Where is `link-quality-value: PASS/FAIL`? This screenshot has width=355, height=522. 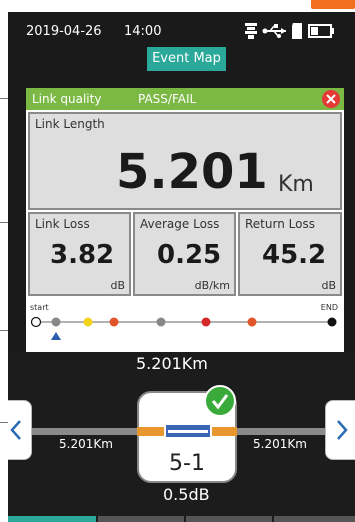 link-quality-value: PASS/FAIL is located at coordinates (167, 99).